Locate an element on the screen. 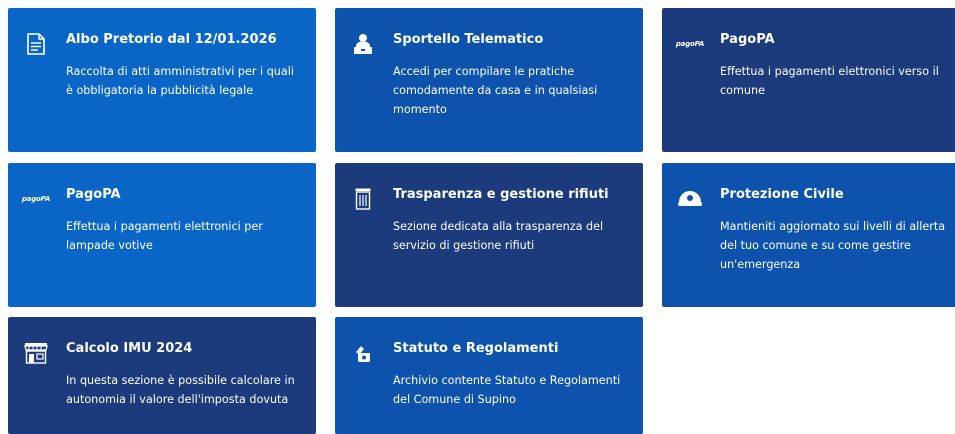 This screenshot has height=434, width=955. card-title: Protezione Civile is located at coordinates (782, 194).